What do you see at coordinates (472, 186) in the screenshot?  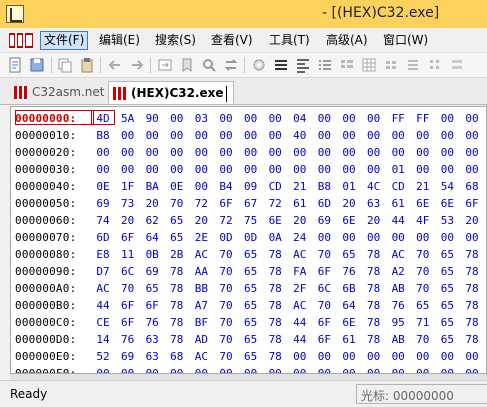 I see `hex-byte: 68` at bounding box center [472, 186].